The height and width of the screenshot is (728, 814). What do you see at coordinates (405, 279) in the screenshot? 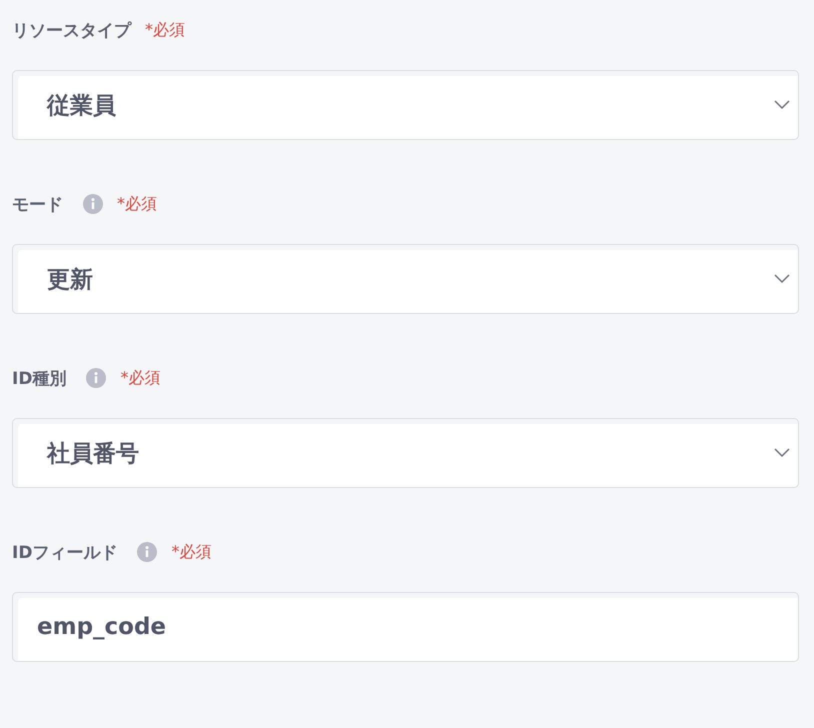
I see `select-field: 更新` at bounding box center [405, 279].